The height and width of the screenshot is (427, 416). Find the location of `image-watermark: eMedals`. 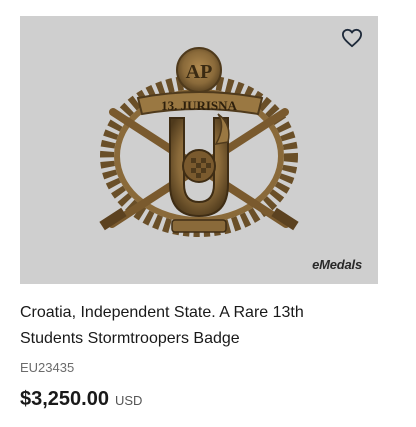

image-watermark: eMedals is located at coordinates (337, 264).